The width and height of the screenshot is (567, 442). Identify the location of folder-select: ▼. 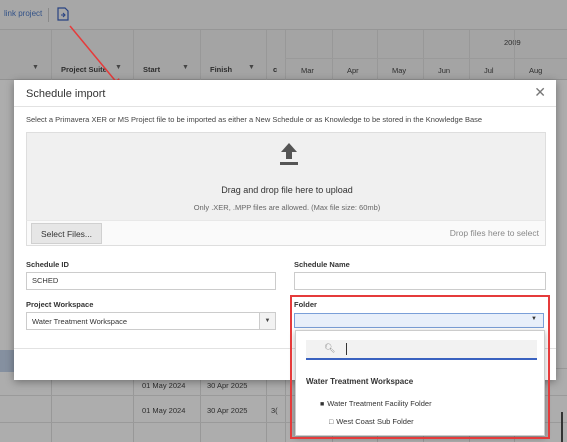
(419, 320).